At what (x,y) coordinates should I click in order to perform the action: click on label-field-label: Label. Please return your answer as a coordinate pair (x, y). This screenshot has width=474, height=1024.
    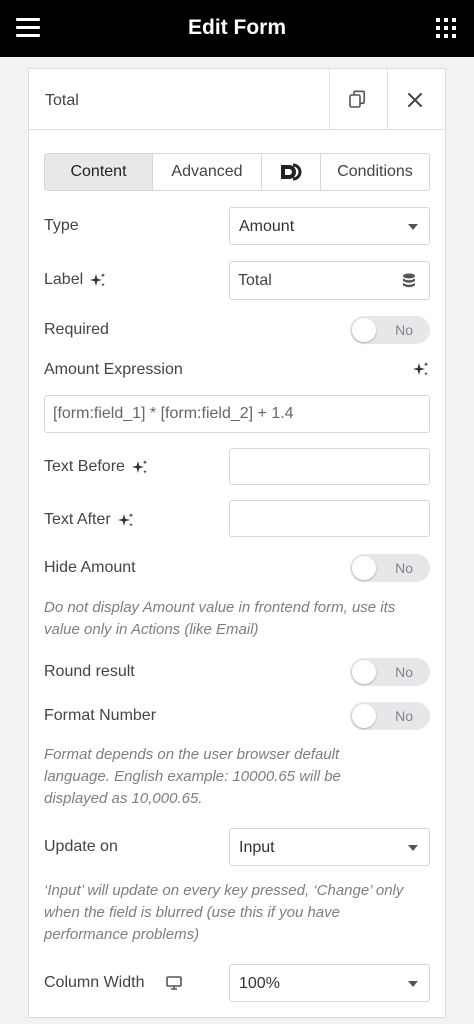
    Looking at the image, I should click on (75, 280).